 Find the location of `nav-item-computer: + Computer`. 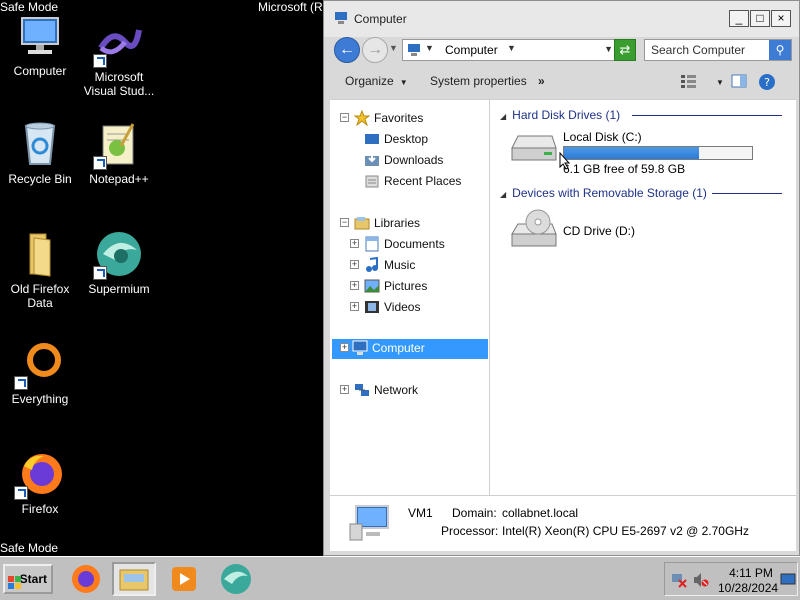

nav-item-computer: + Computer is located at coordinates (410, 349).